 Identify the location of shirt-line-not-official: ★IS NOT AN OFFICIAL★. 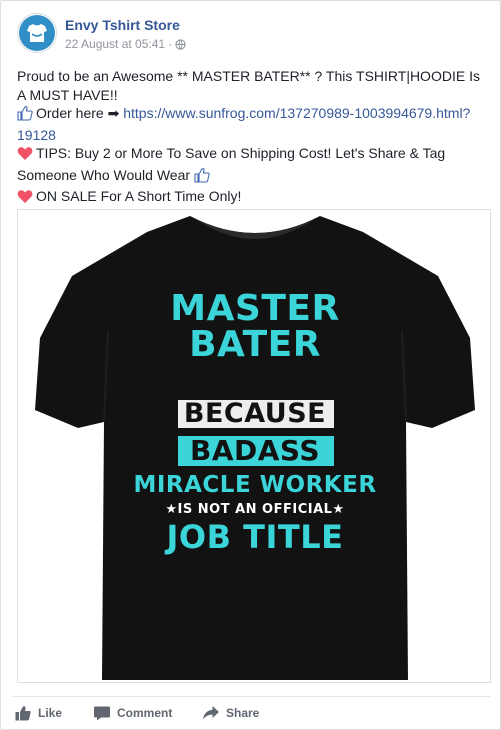
(255, 509).